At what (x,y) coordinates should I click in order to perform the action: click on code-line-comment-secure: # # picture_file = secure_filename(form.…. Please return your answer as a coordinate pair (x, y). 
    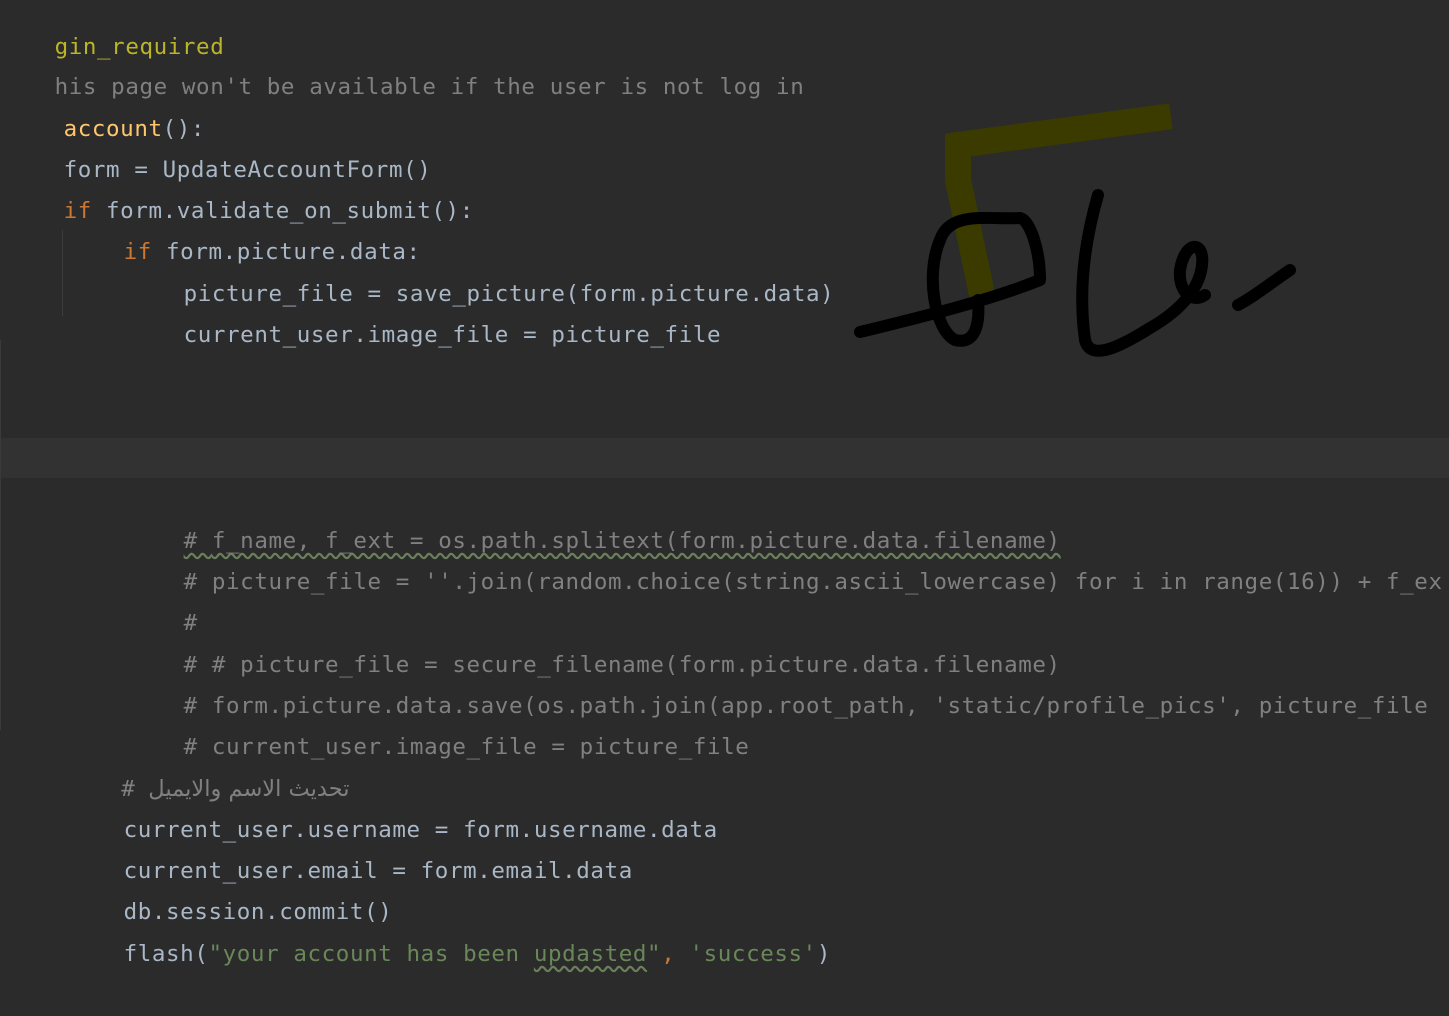
    Looking at the image, I should click on (594, 641).